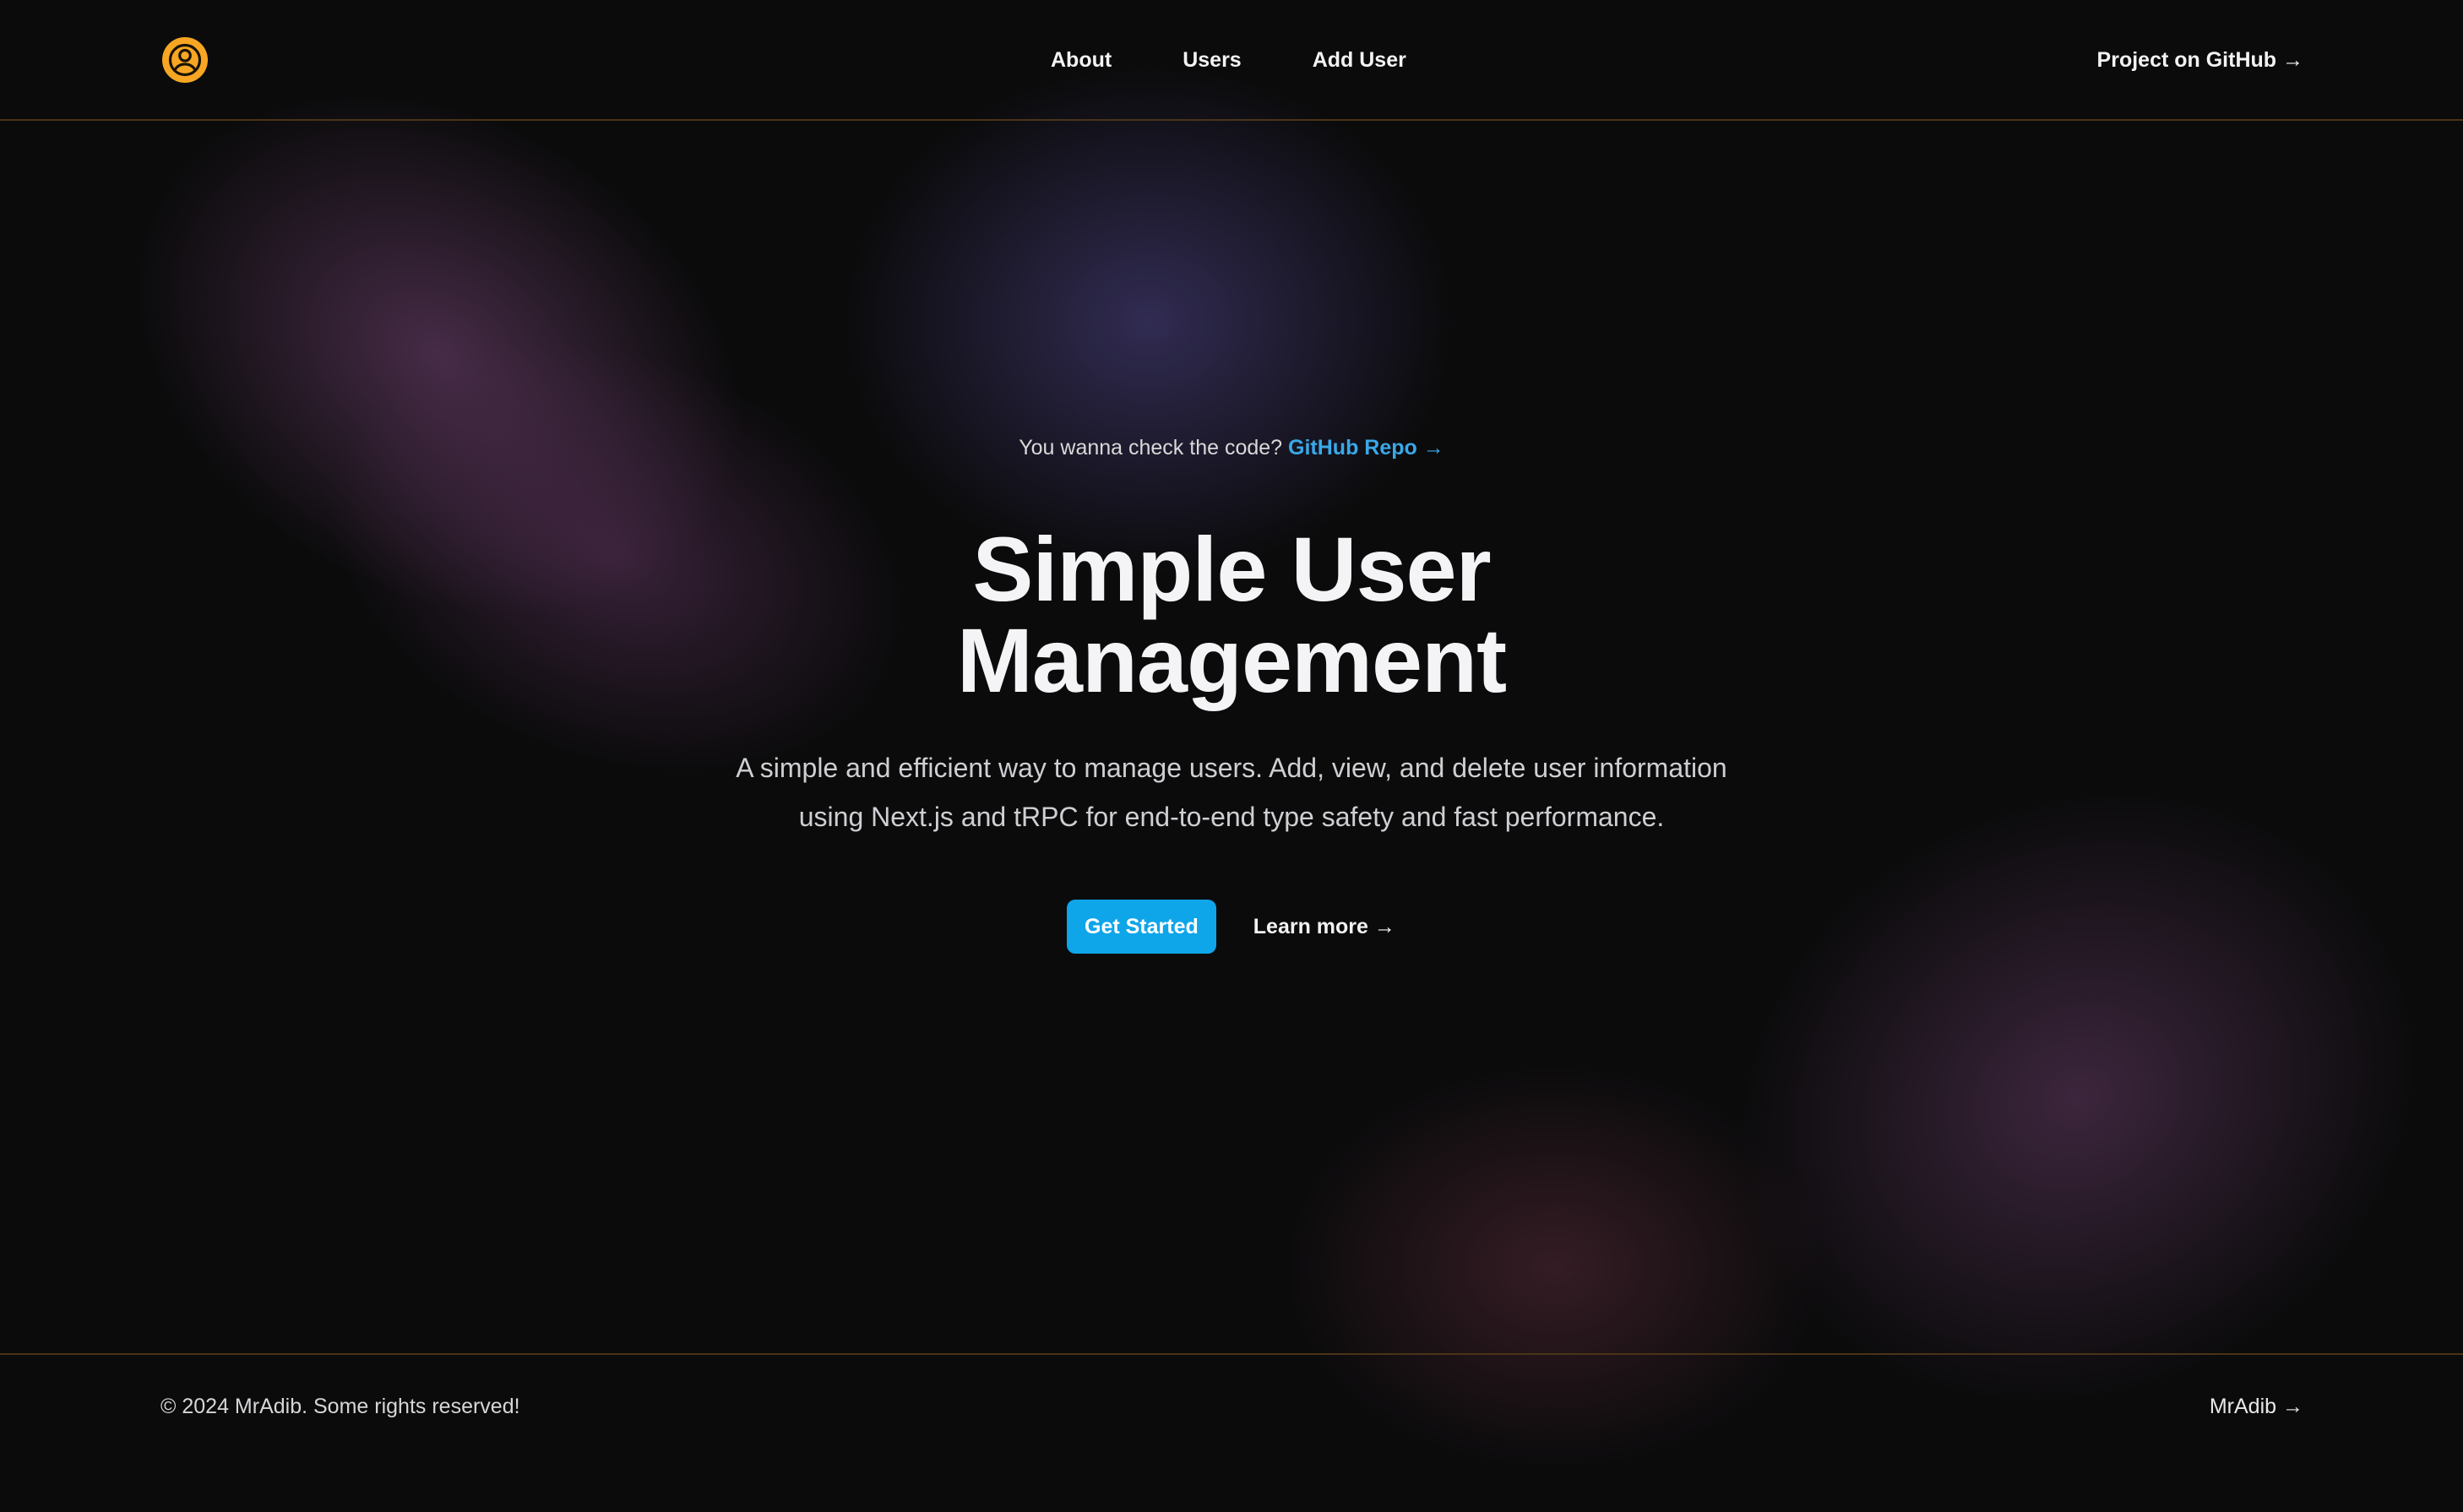  I want to click on main-nav: About Users Add User, so click(1228, 61).